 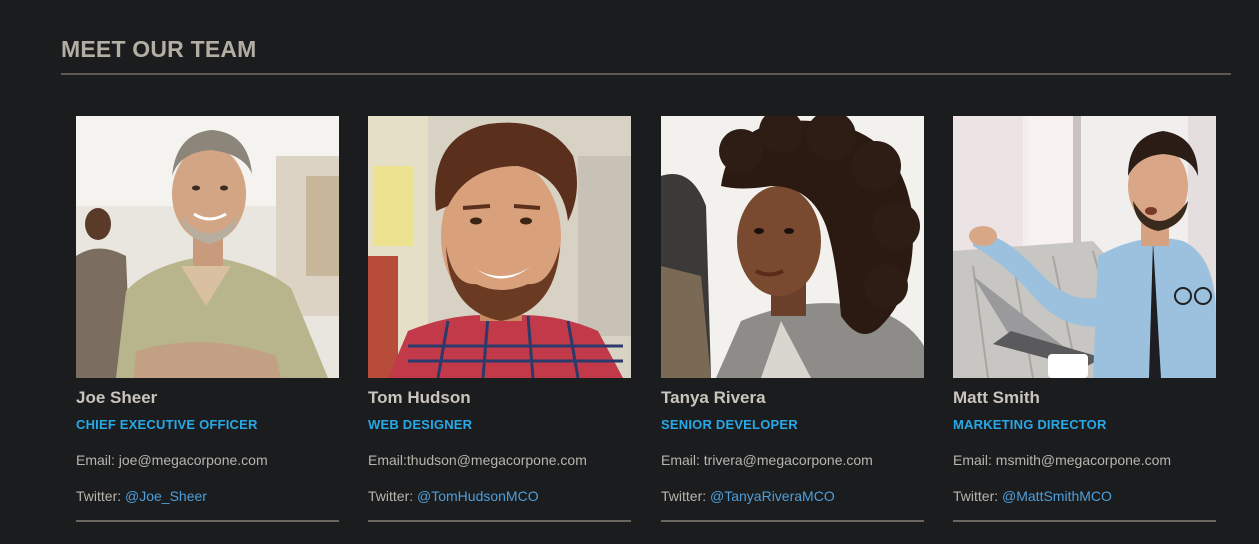 What do you see at coordinates (1030, 424) in the screenshot?
I see `team-member-role: MARKETING DIRECTOR` at bounding box center [1030, 424].